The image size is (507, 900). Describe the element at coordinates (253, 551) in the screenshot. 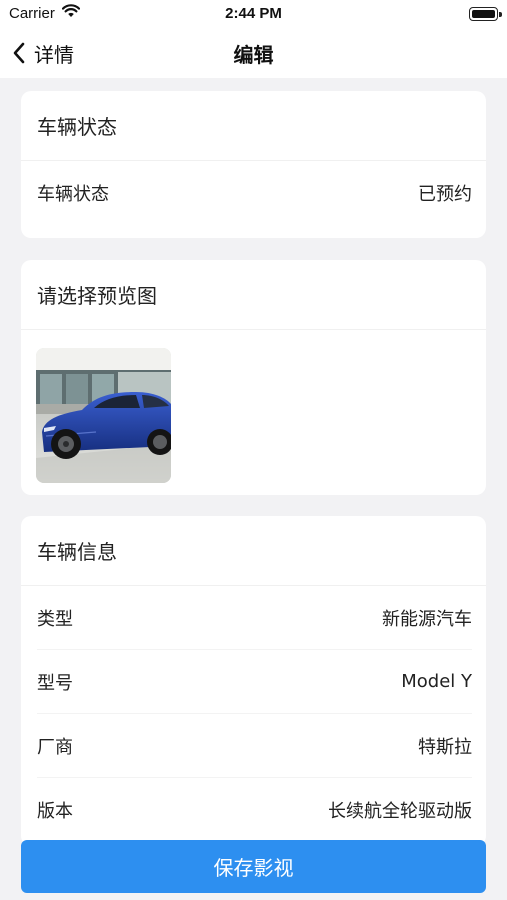

I see `vehicle-info-header: 车辆信息` at that location.